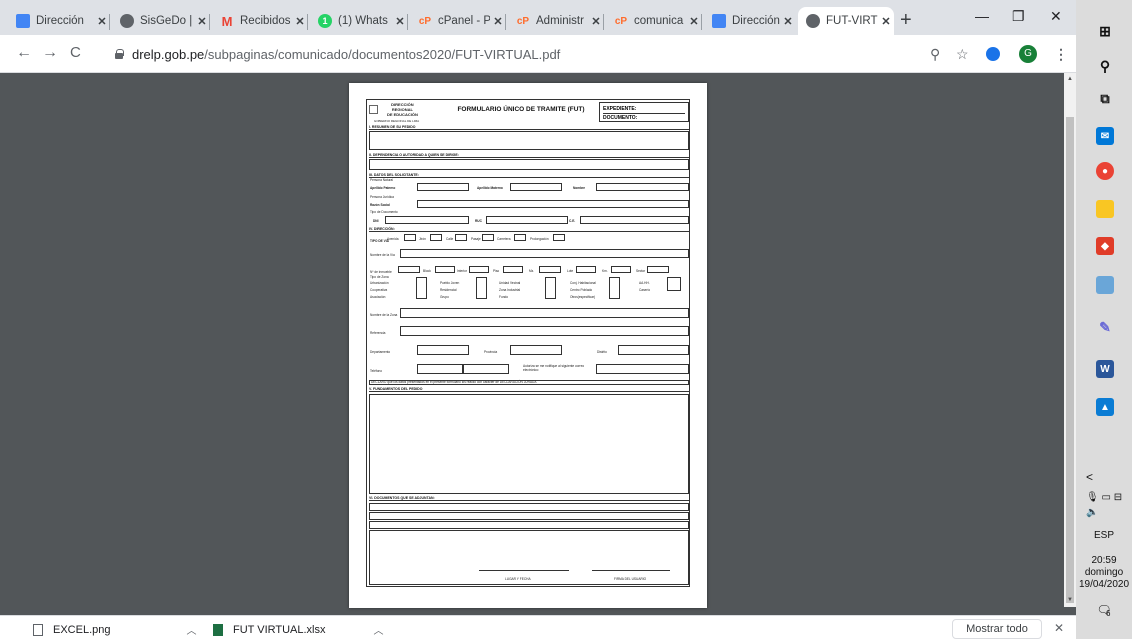  Describe the element at coordinates (654, 21) in the screenshot. I see `tab: cP comunica ✕` at that location.